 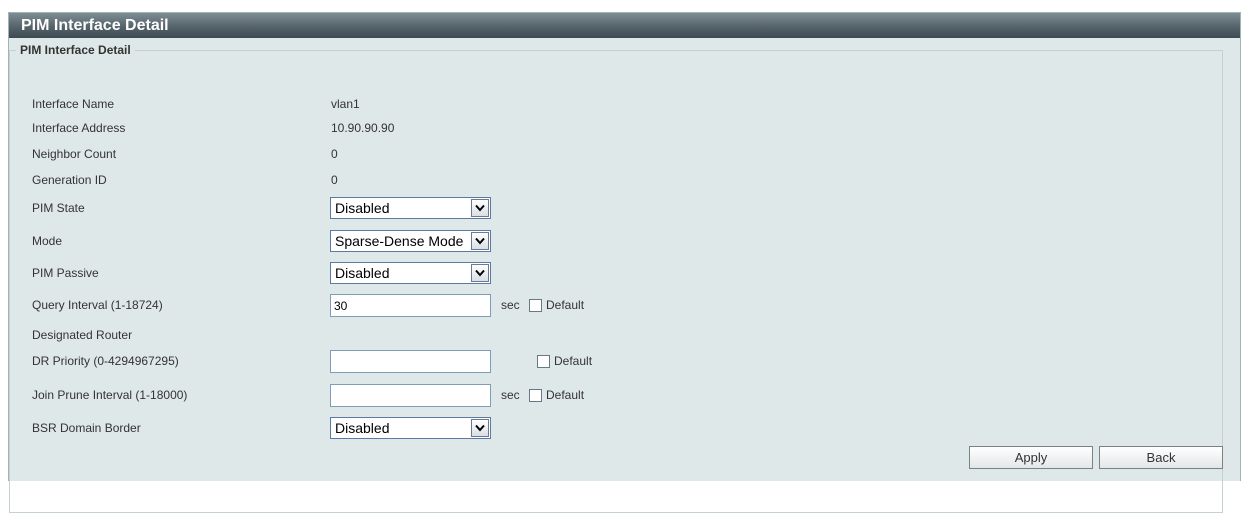 What do you see at coordinates (97, 305) in the screenshot?
I see `query-interval-label: Query Interval (1-18724)` at bounding box center [97, 305].